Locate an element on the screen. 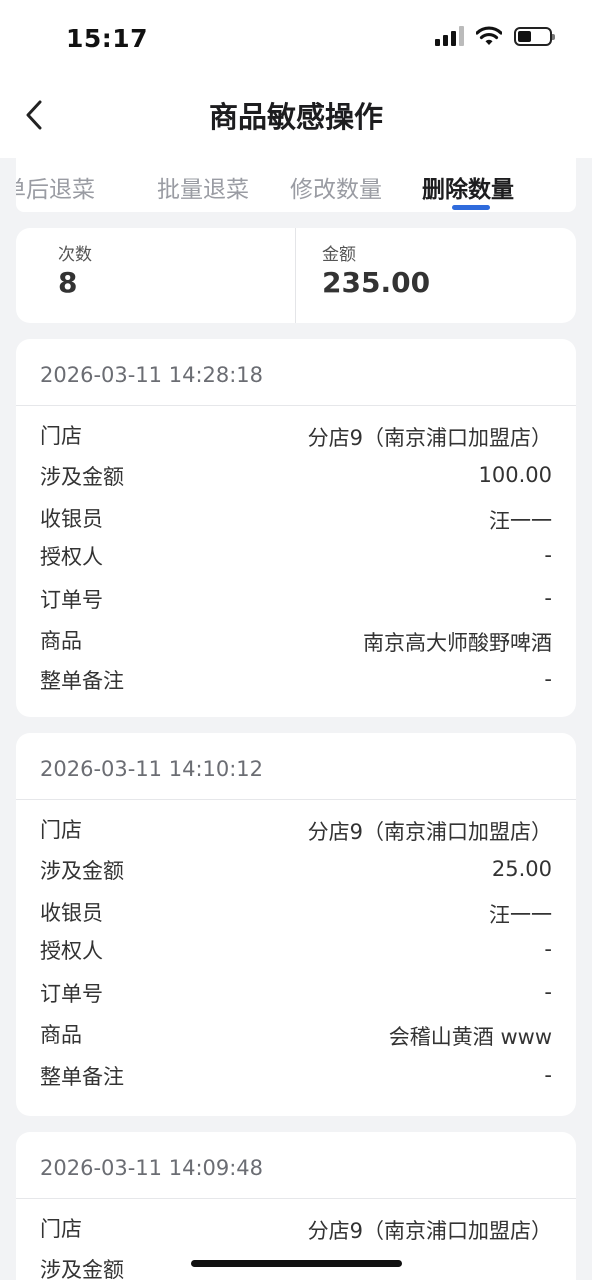 The width and height of the screenshot is (592, 1280). amount-row-value: 25.00 is located at coordinates (521, 869).